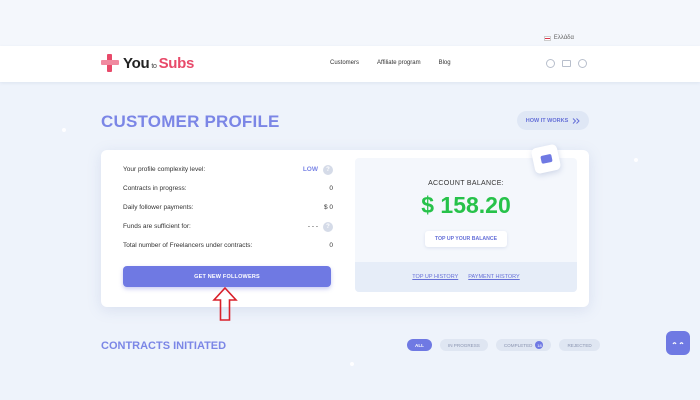 The height and width of the screenshot is (400, 700). What do you see at coordinates (312, 226) in the screenshot?
I see `stat-value: - - -` at bounding box center [312, 226].